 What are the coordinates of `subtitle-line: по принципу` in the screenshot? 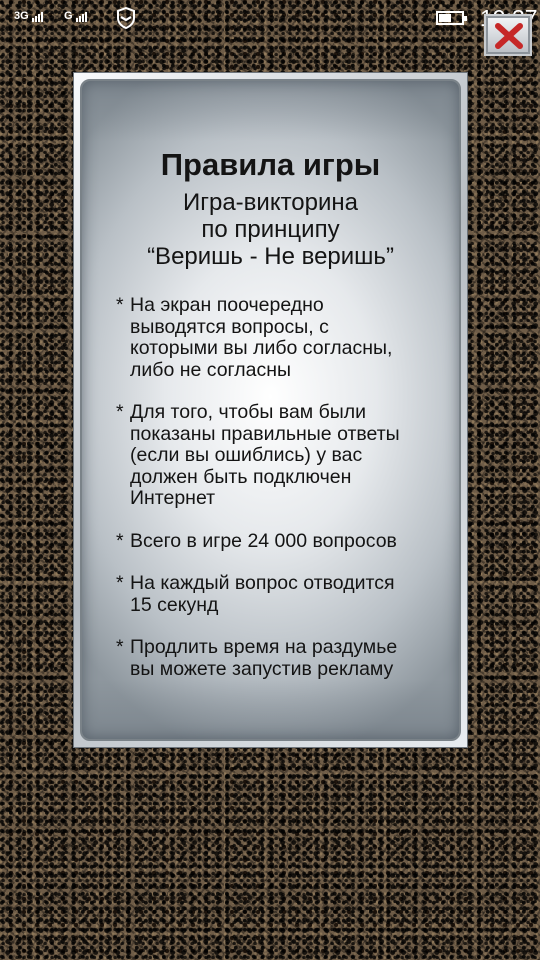 It's located at (270, 229).